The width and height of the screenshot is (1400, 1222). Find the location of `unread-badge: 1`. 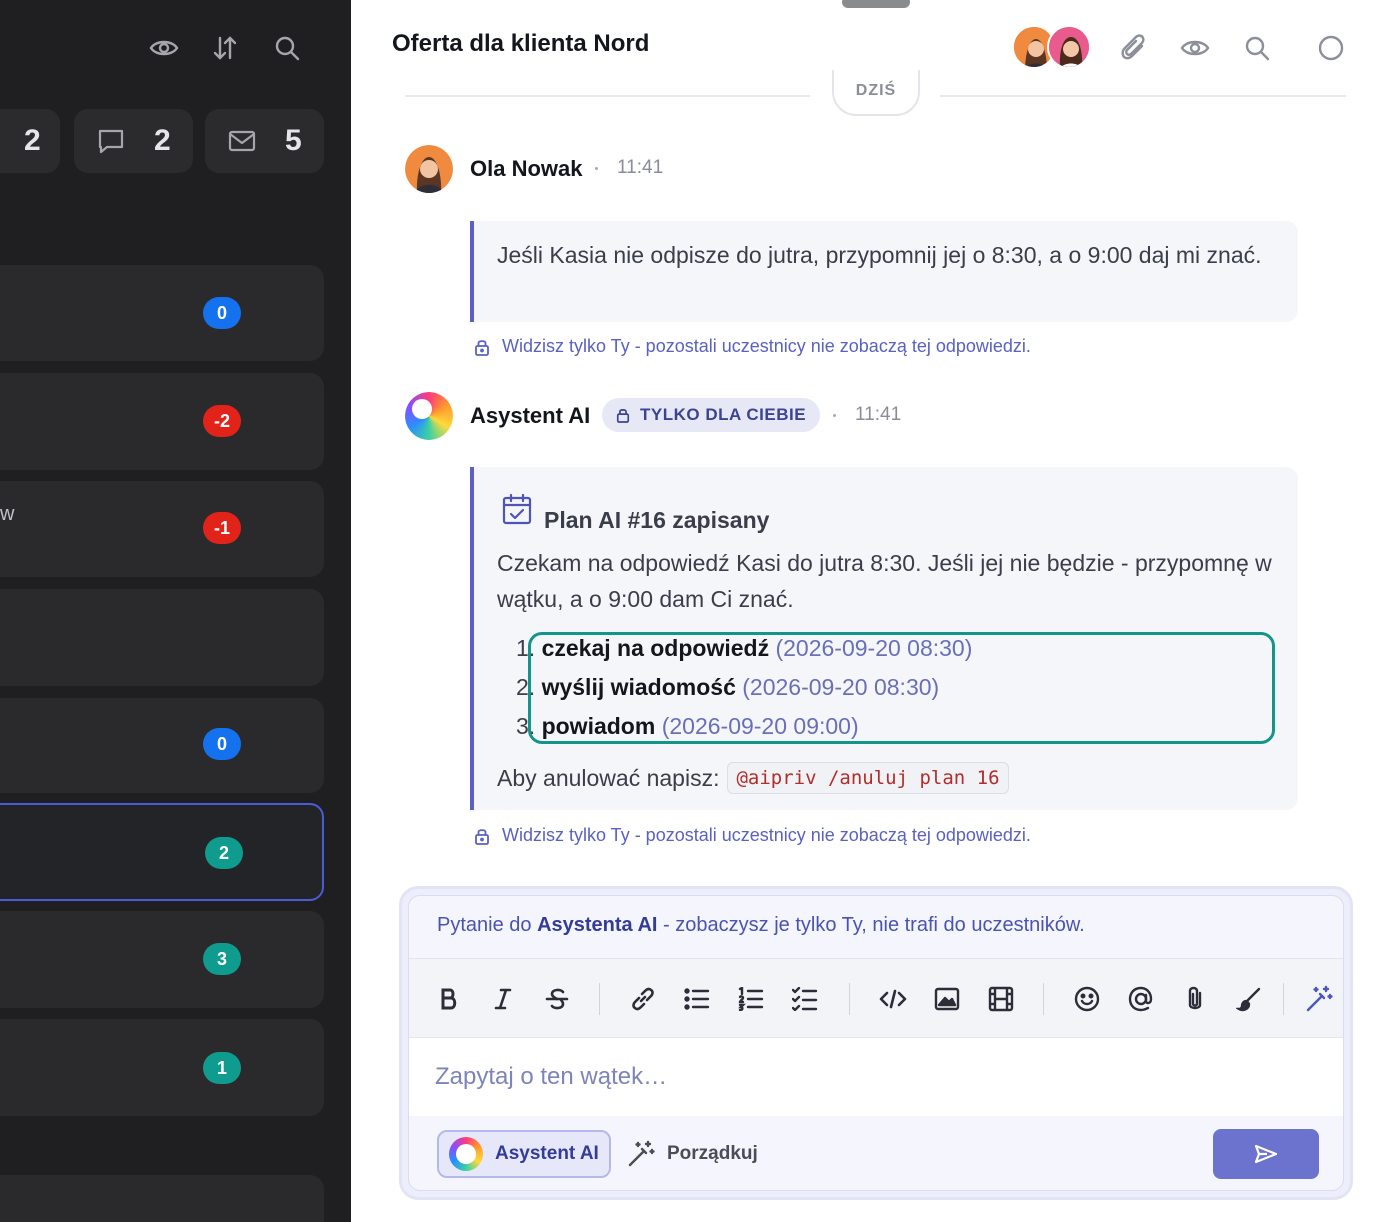

unread-badge: 1 is located at coordinates (222, 1068).